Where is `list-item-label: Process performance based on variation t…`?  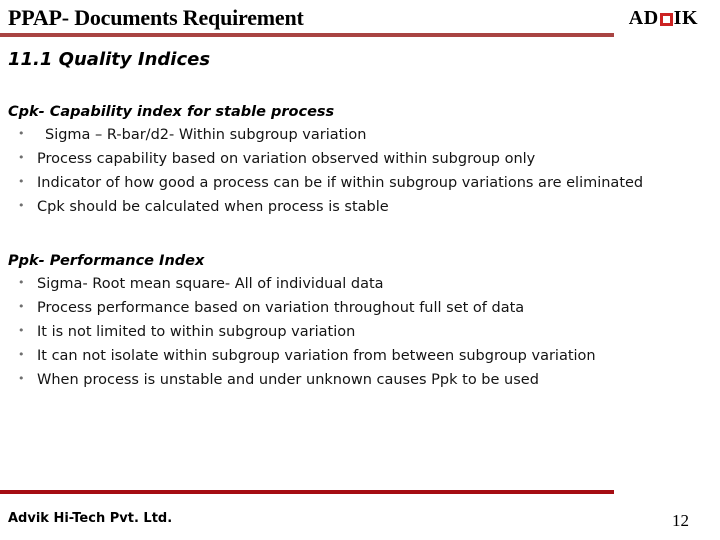 list-item-label: Process performance based on variation t… is located at coordinates (281, 308).